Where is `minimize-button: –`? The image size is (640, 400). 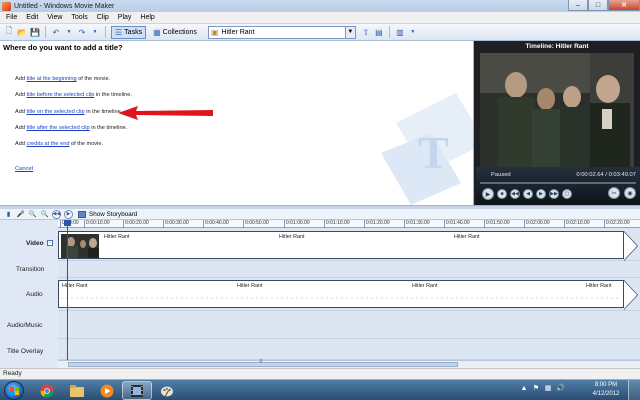 minimize-button: – is located at coordinates (578, 5).